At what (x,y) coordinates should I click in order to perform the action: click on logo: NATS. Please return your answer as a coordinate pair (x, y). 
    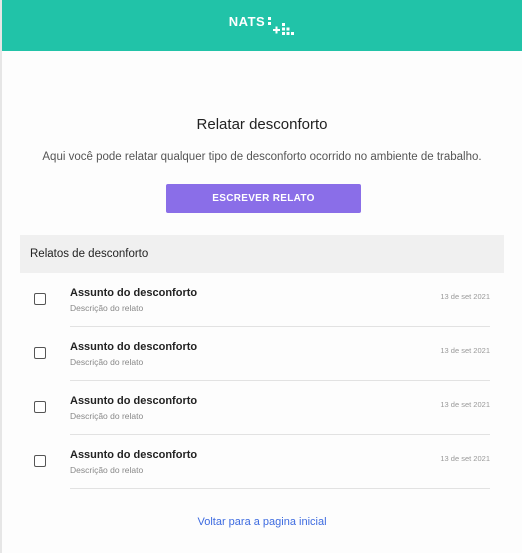
    Looking at the image, I should click on (262, 26).